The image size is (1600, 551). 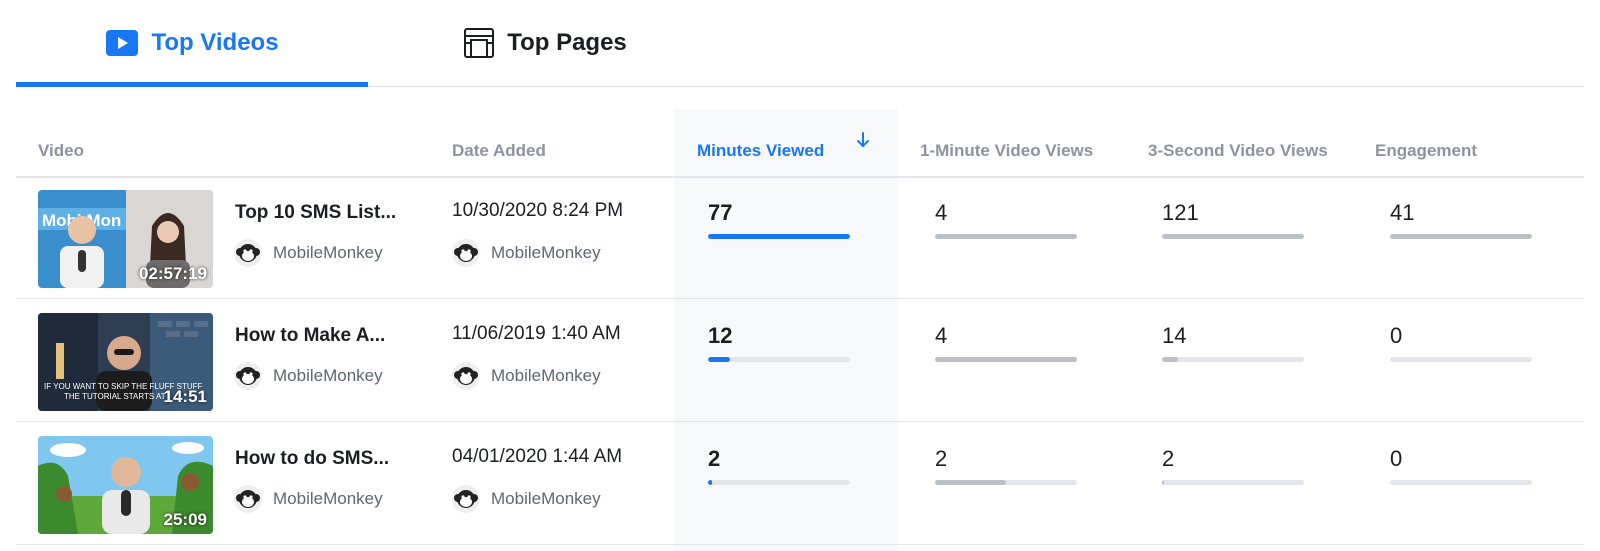 What do you see at coordinates (1168, 458) in the screenshot?
I see `three-second-views-value: 2` at bounding box center [1168, 458].